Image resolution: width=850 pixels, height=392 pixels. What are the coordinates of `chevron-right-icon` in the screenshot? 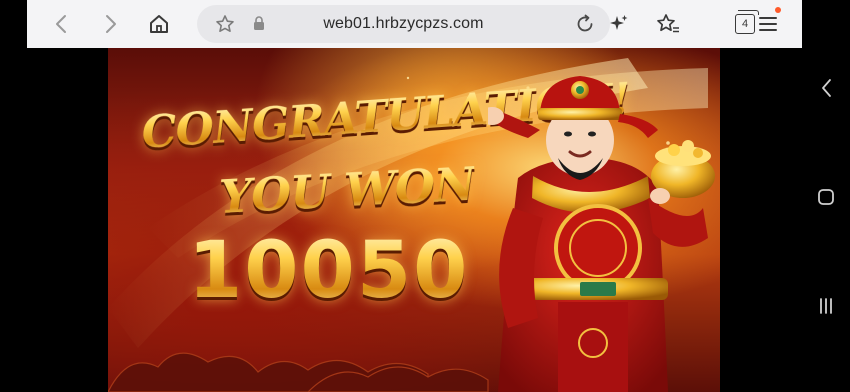 It's located at (111, 24).